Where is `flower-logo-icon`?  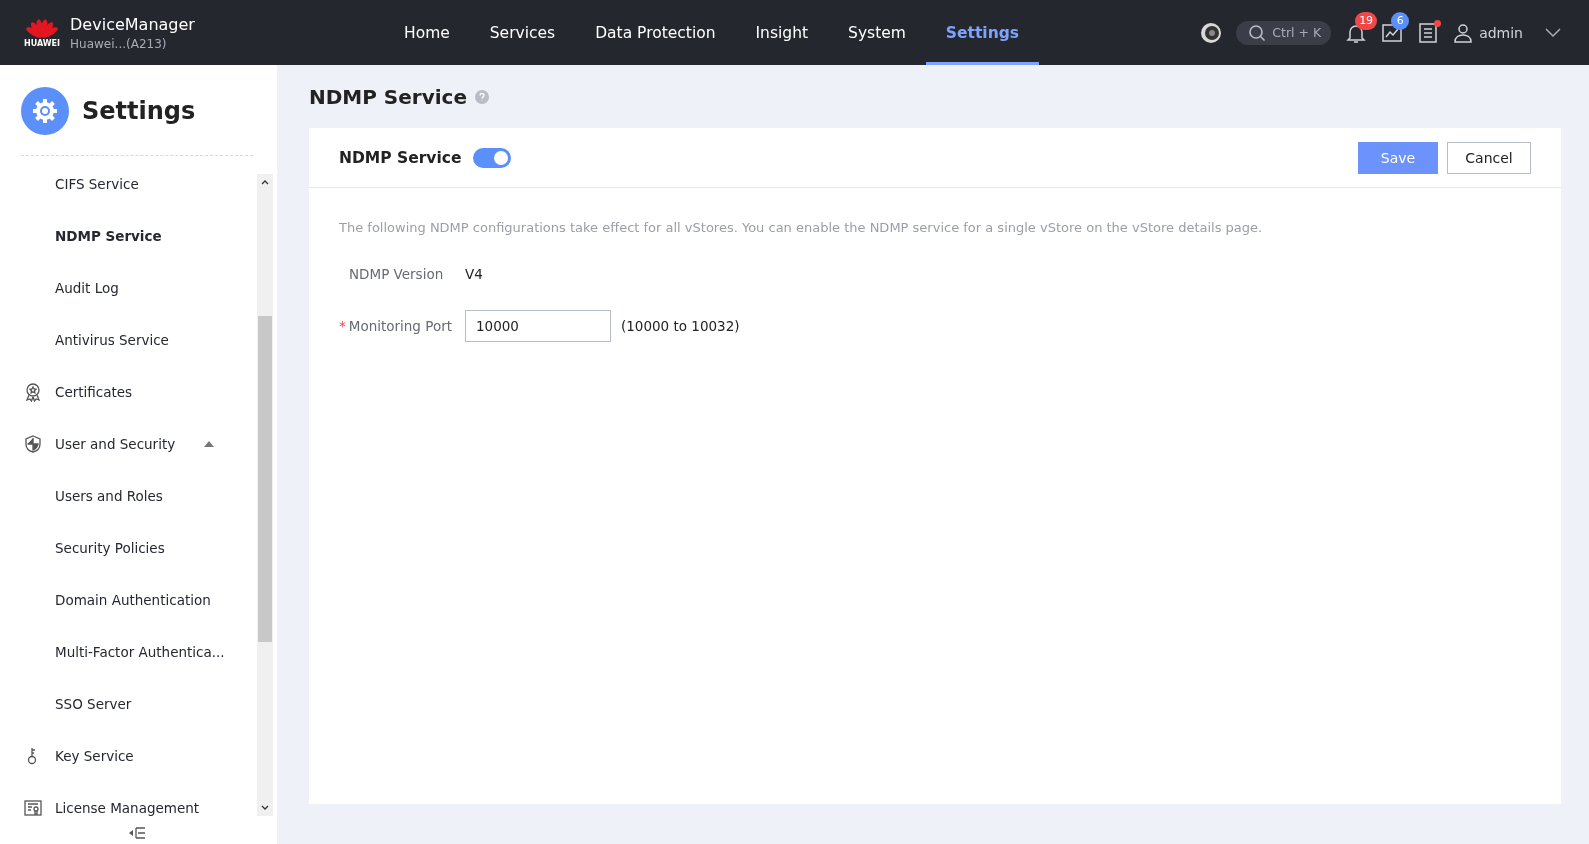
flower-logo-icon is located at coordinates (42, 28).